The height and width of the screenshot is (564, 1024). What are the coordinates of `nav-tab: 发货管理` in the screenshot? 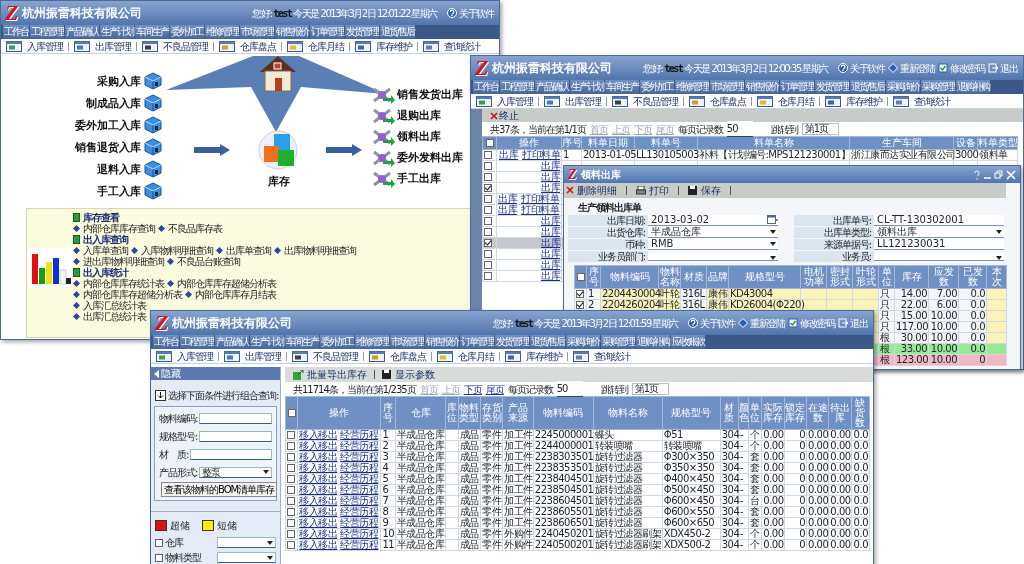 It's located at (832, 87).